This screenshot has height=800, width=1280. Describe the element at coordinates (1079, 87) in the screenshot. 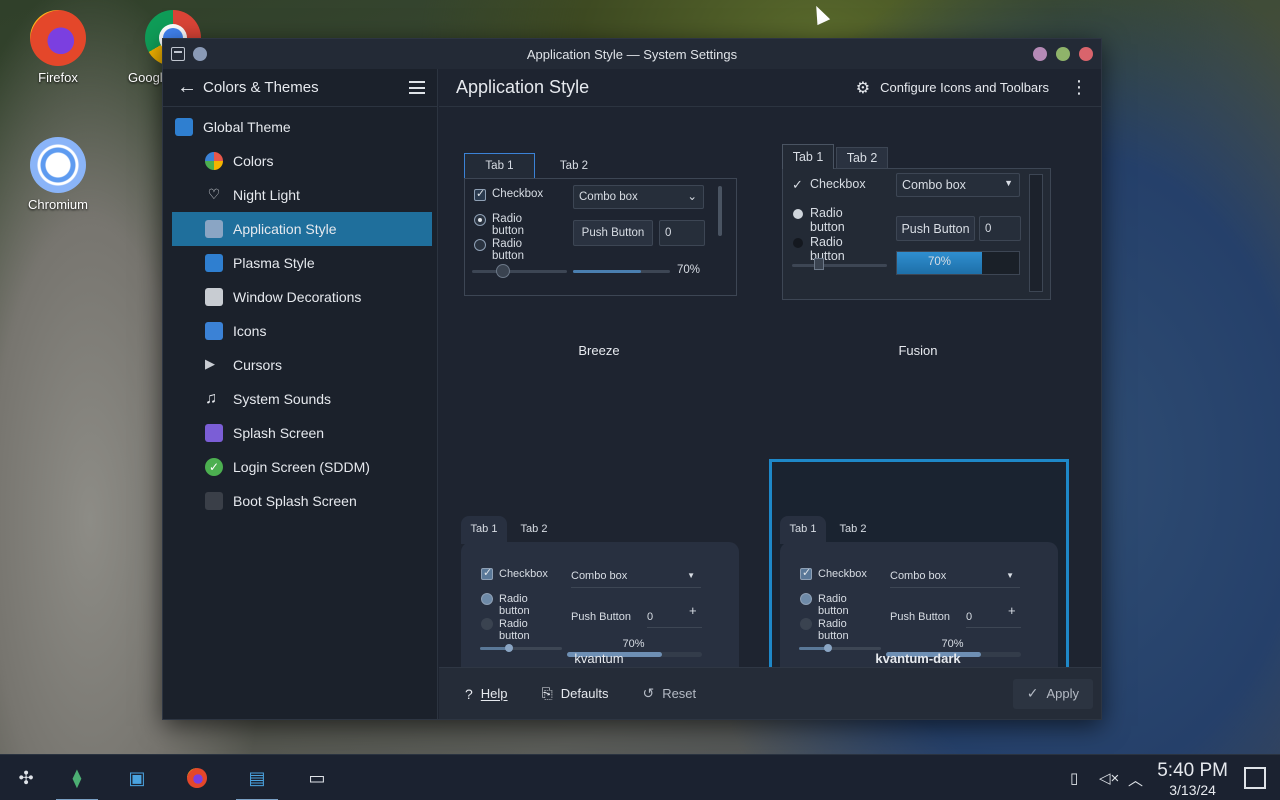

I see `kebab-menu-icon: ⋮` at that location.